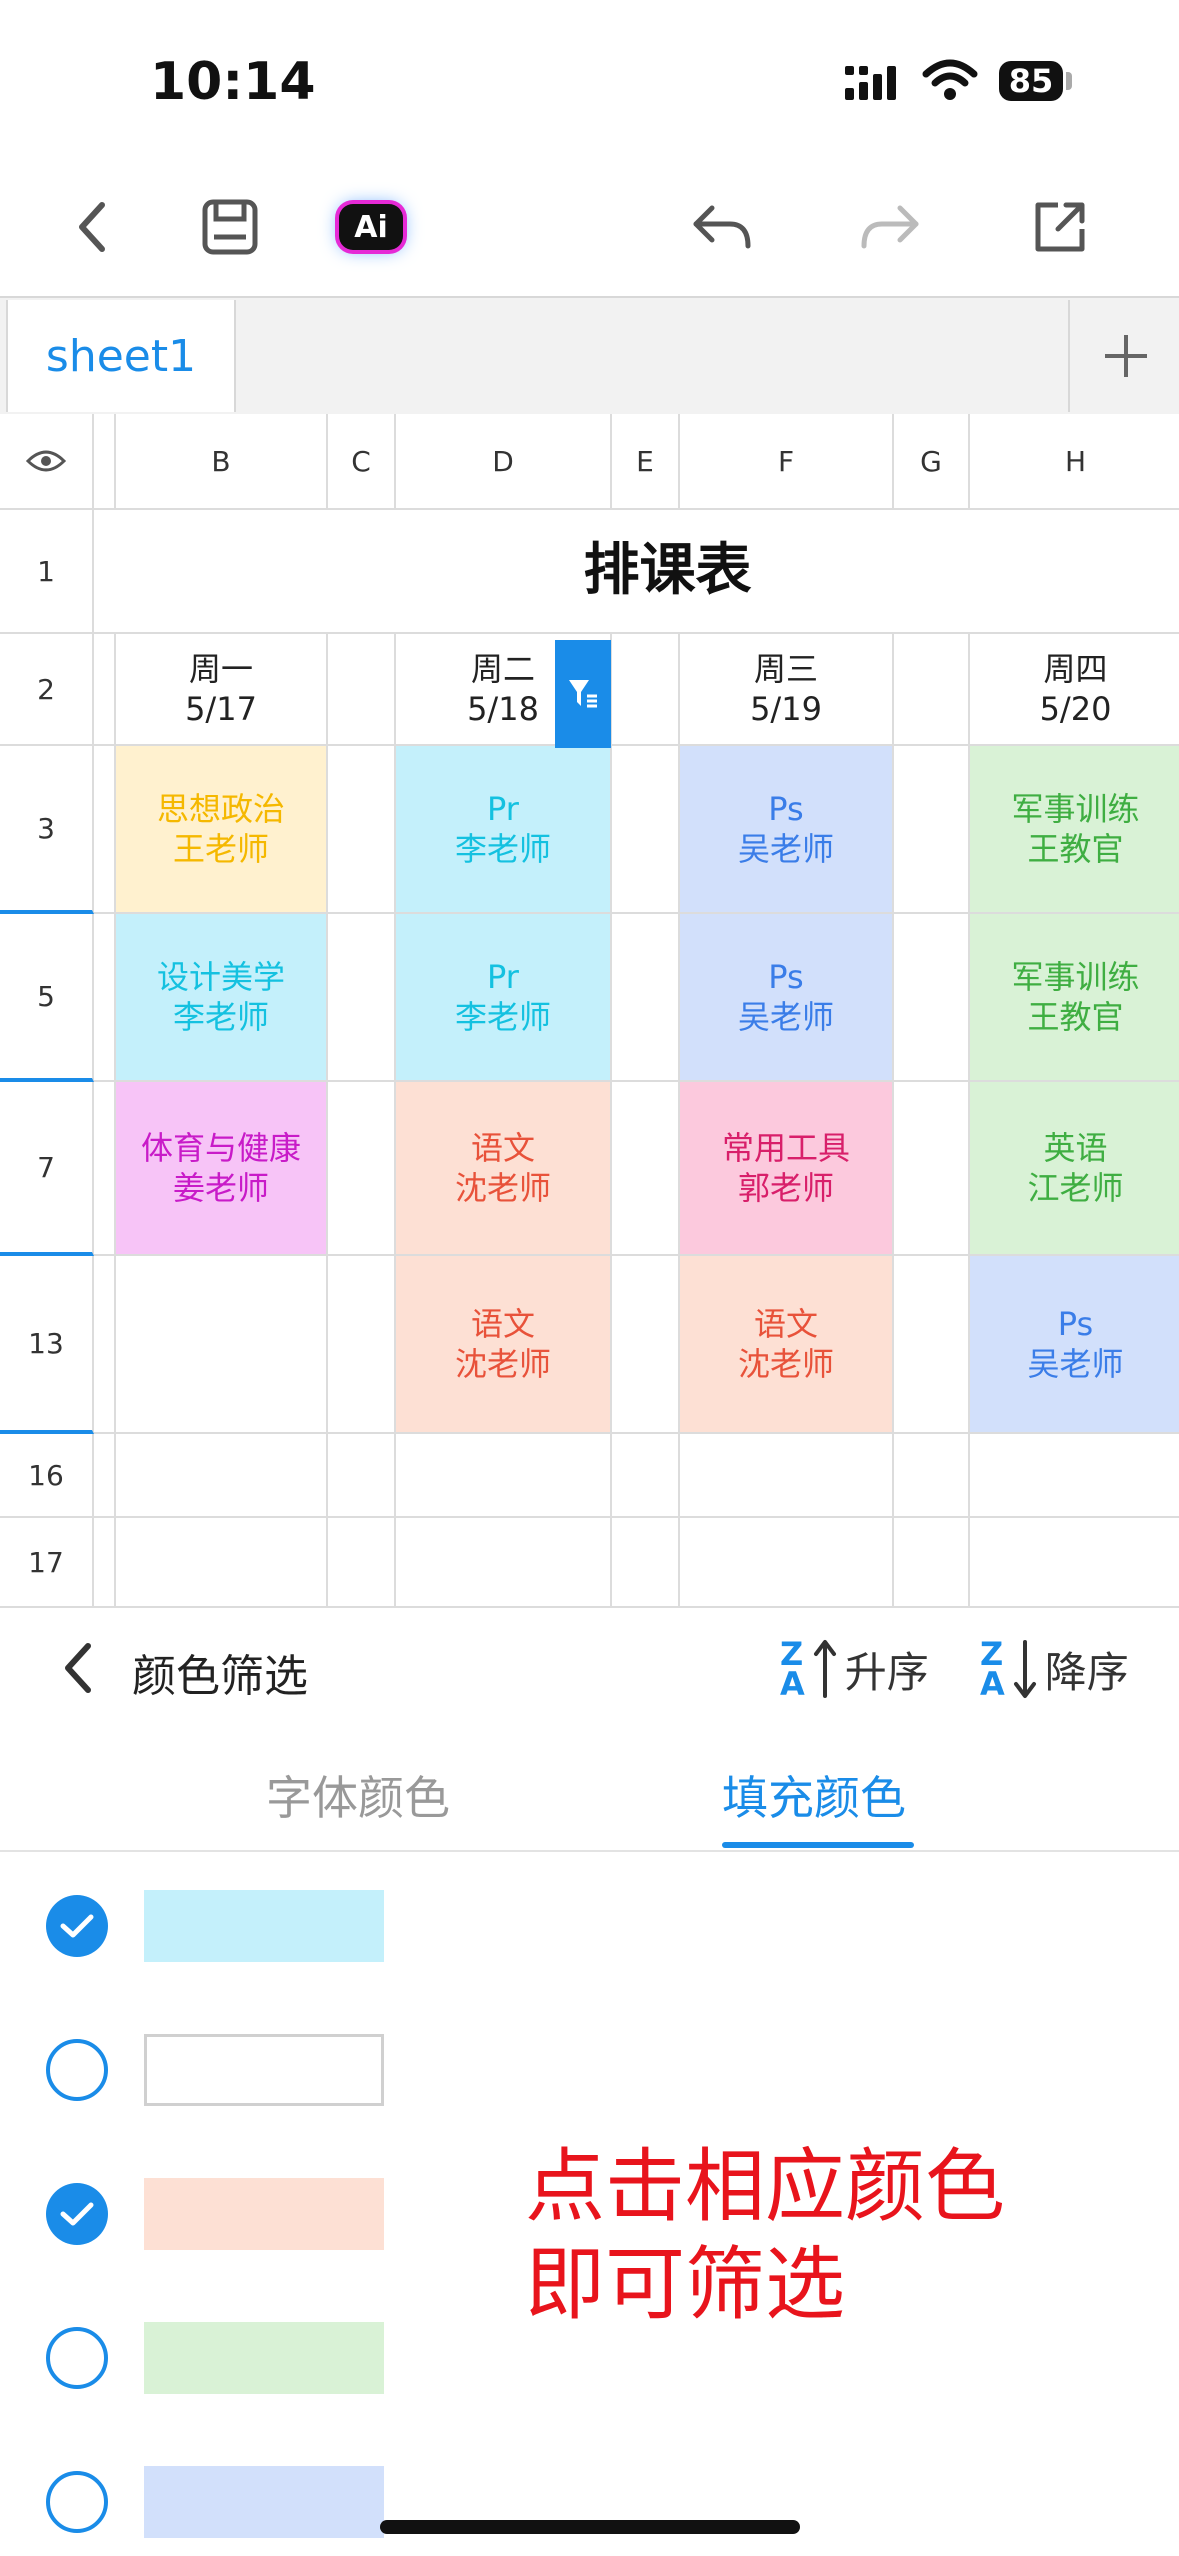 The width and height of the screenshot is (1179, 2556). What do you see at coordinates (222, 690) in the screenshot?
I see `day-header-mon: 周一 5/17` at bounding box center [222, 690].